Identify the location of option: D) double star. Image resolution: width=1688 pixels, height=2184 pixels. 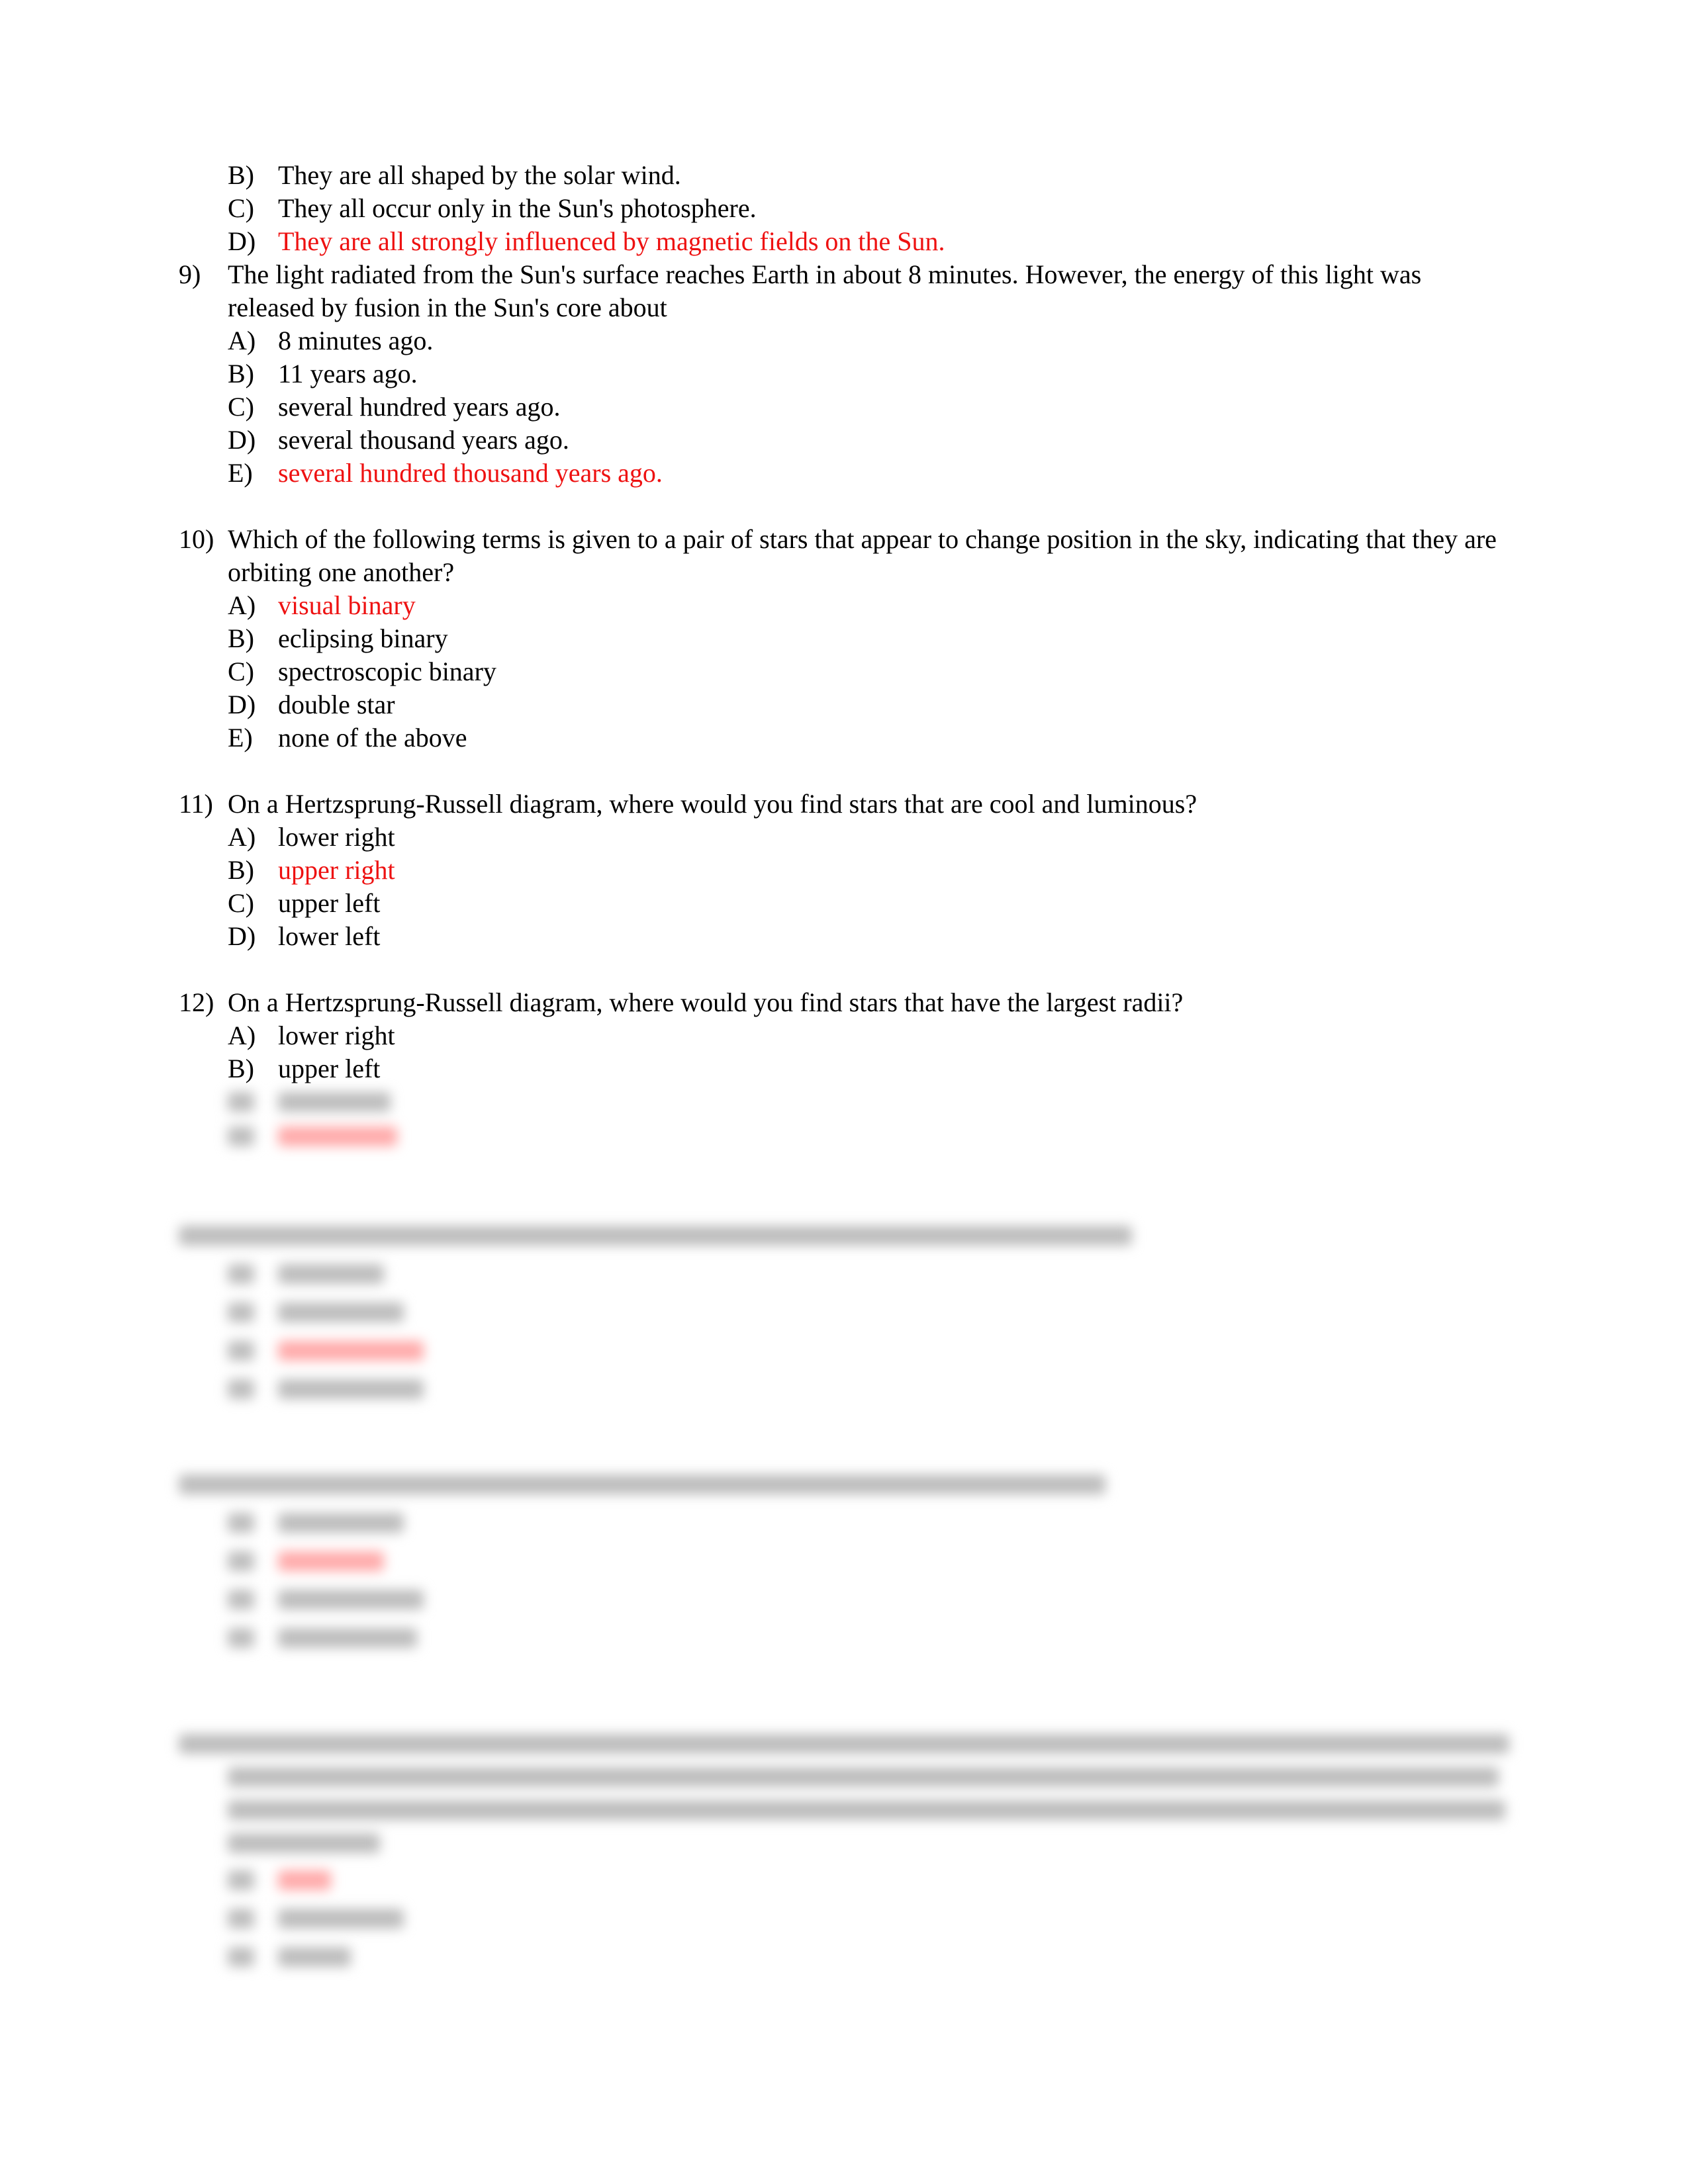
(869, 704).